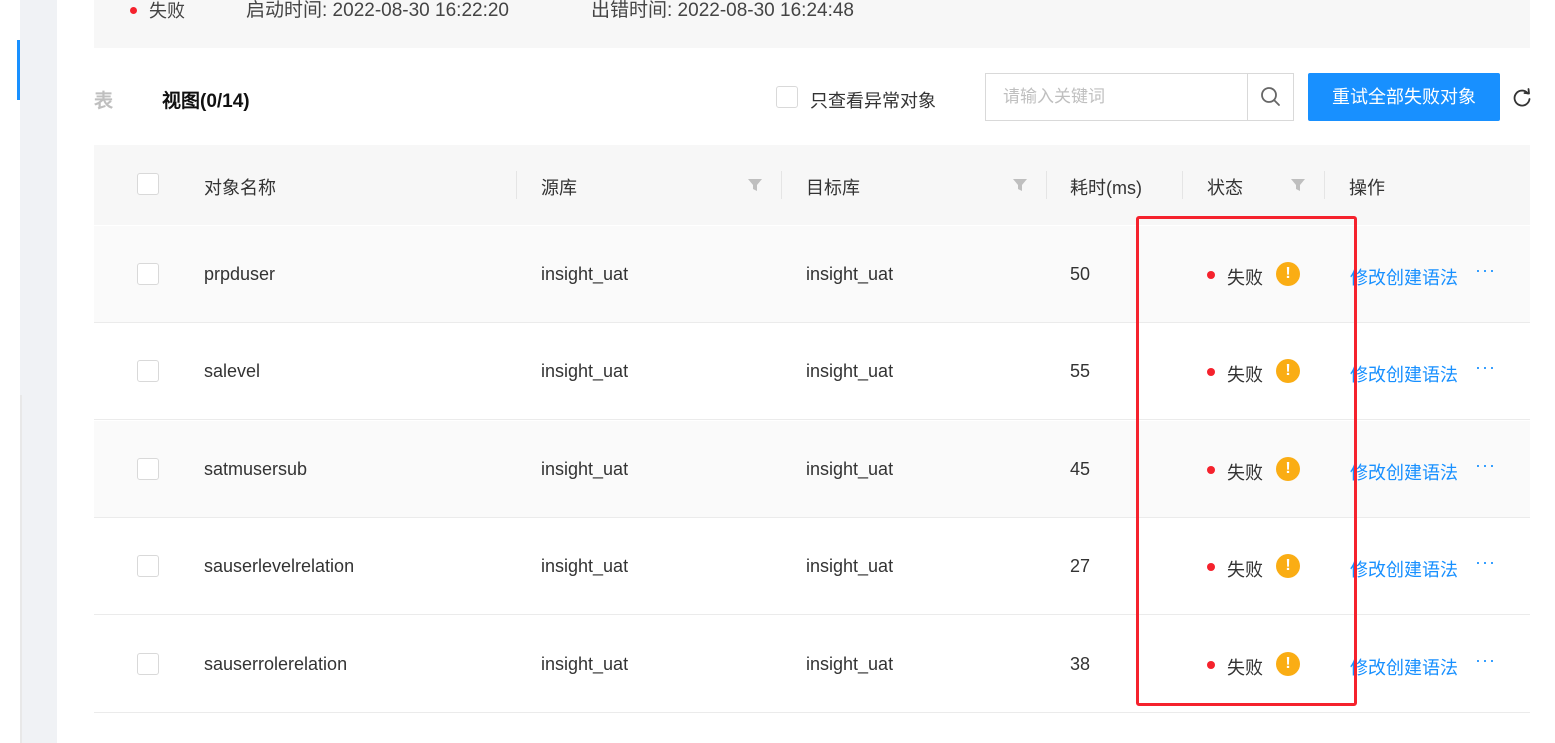 This screenshot has width=1555, height=743. What do you see at coordinates (1080, 469) in the screenshot?
I see `elapsed-ms: 45` at bounding box center [1080, 469].